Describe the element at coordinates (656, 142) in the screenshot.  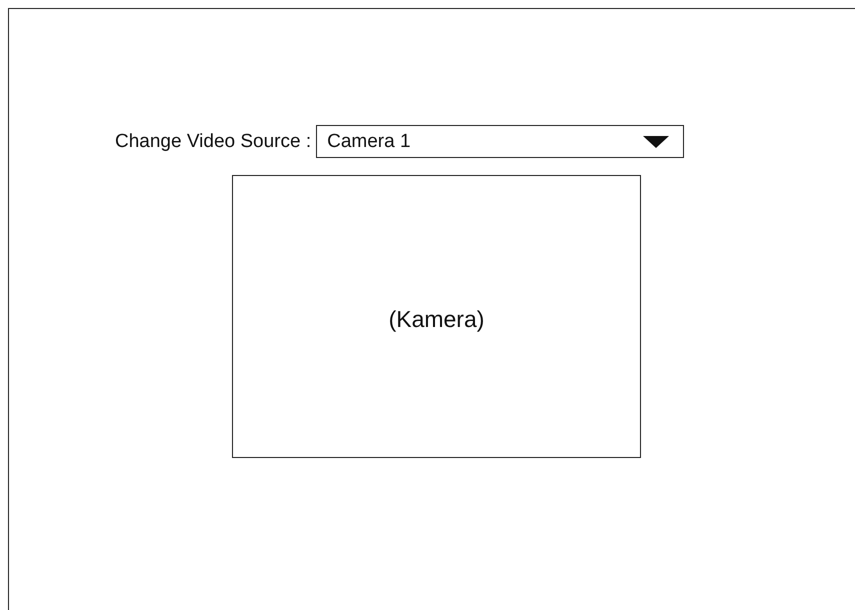
I see `caret-icon` at that location.